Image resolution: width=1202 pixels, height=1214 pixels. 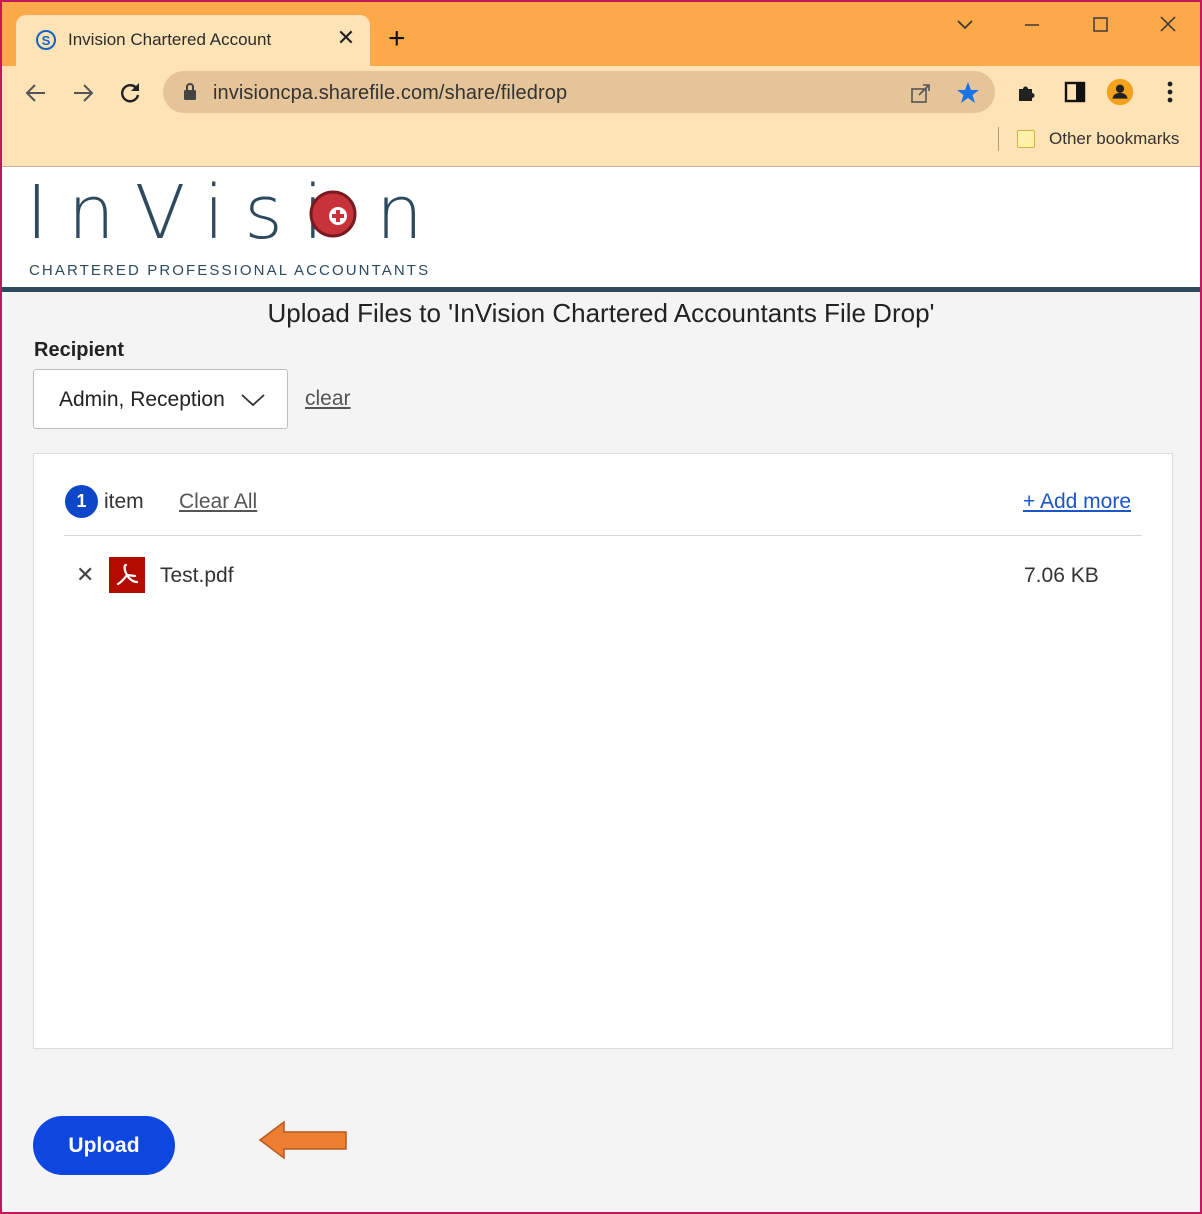 I want to click on file-name: Test.pdf, so click(x=197, y=575).